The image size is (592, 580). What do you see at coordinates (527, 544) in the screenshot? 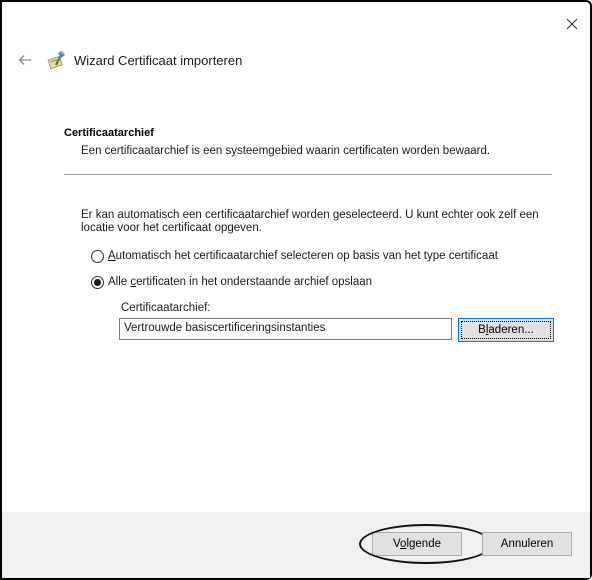
I see `cancel-button: Annuleren` at bounding box center [527, 544].